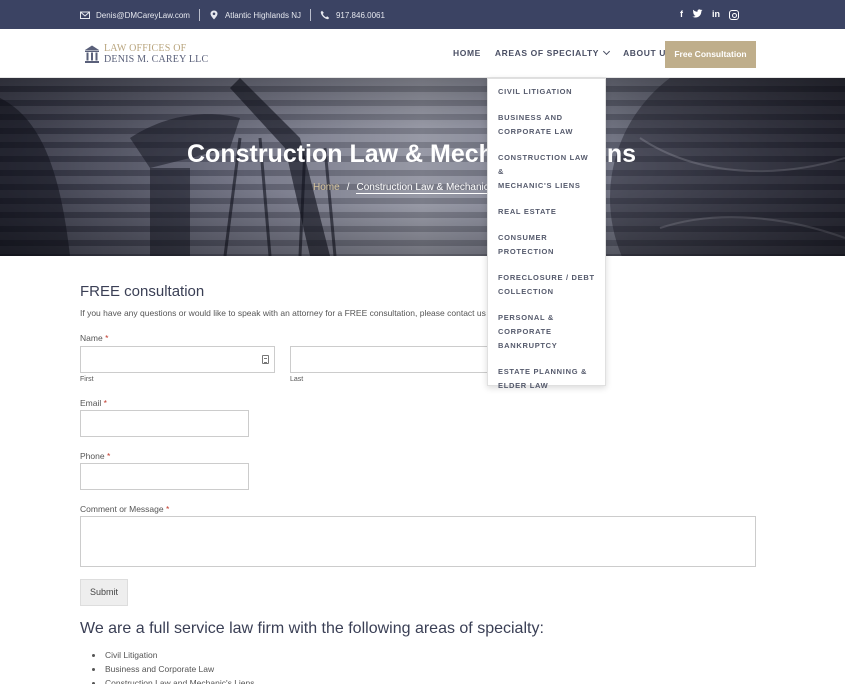  Describe the element at coordinates (94, 338) in the screenshot. I see `name-label: Name *` at that location.